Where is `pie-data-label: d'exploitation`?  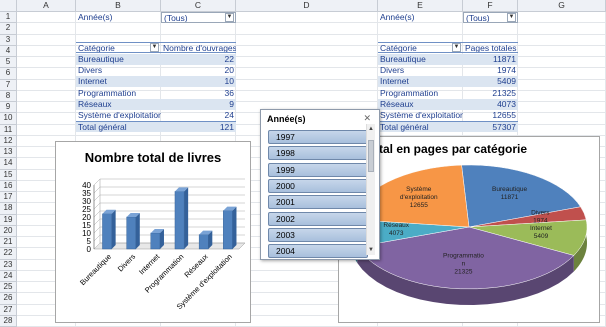
pie-data-label: d'exploitation is located at coordinates (419, 197).